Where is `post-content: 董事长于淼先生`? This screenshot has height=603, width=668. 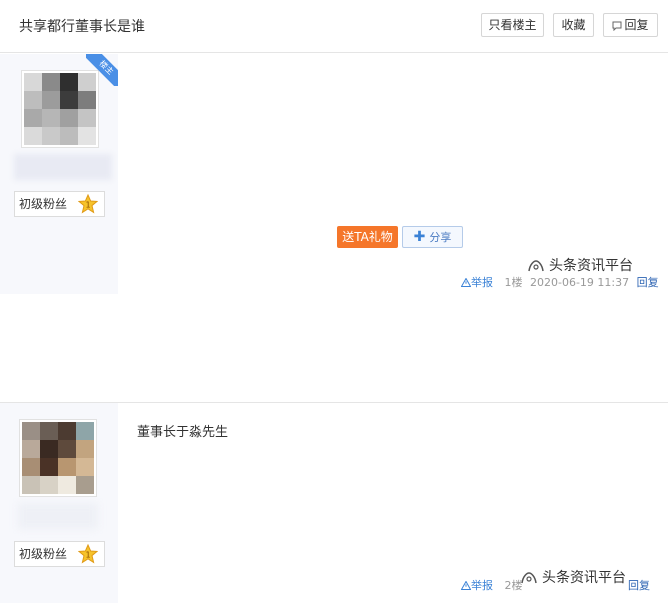 post-content: 董事长于淼先生 is located at coordinates (183, 432).